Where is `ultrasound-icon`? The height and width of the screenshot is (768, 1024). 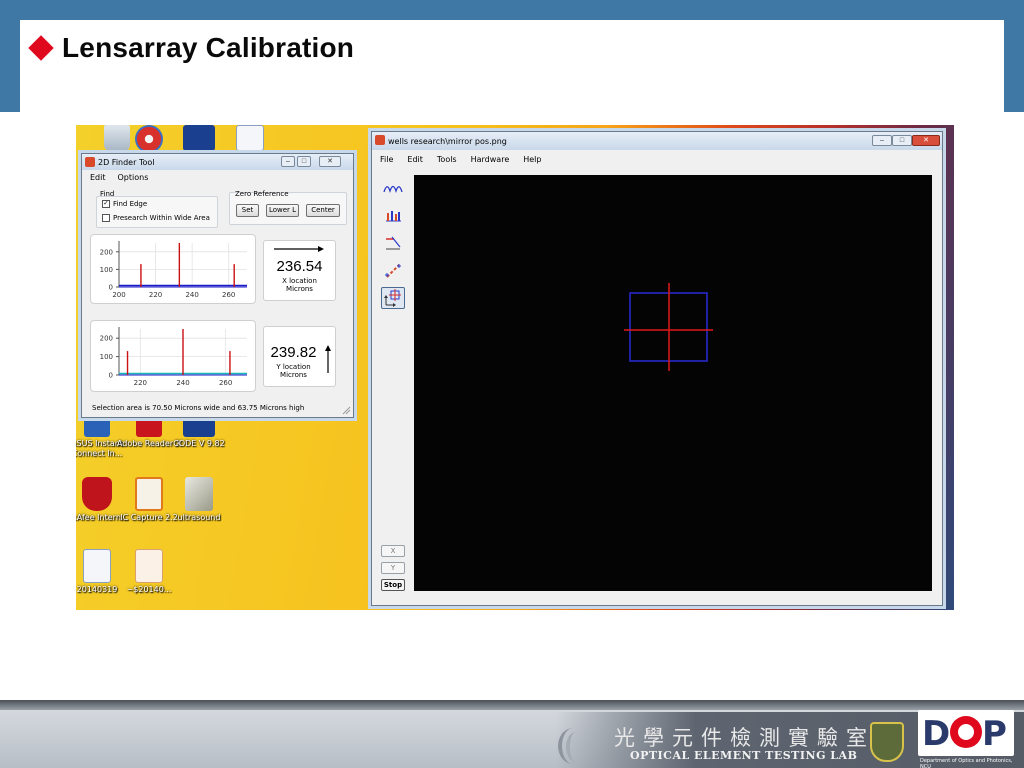
ultrasound-icon is located at coordinates (199, 494).